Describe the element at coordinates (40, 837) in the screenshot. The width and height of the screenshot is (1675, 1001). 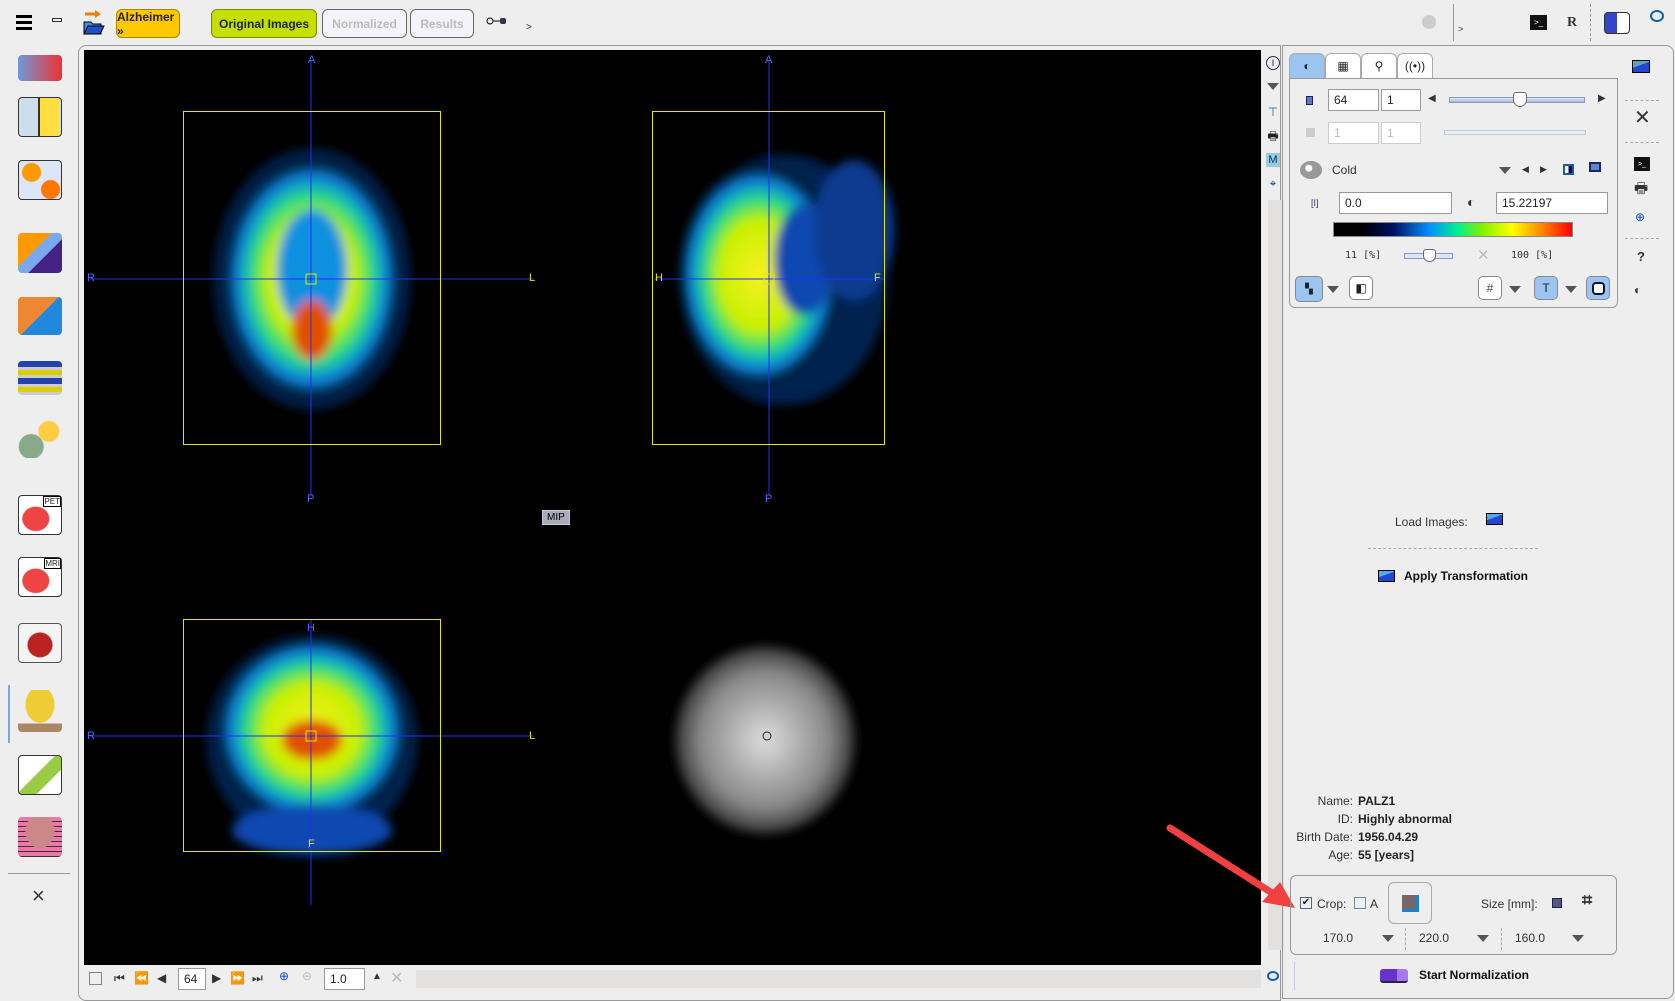
I see `brain-stack-icon` at that location.